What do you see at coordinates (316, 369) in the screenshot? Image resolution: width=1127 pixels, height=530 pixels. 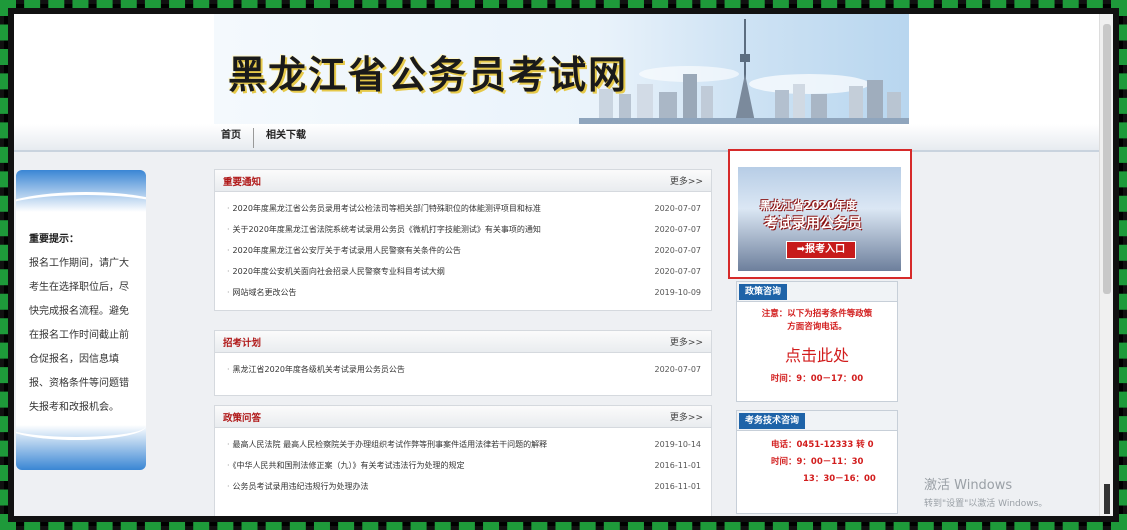 I see `item-title: 黑龙江省2020年度各级机关考试录用公务员公告` at bounding box center [316, 369].